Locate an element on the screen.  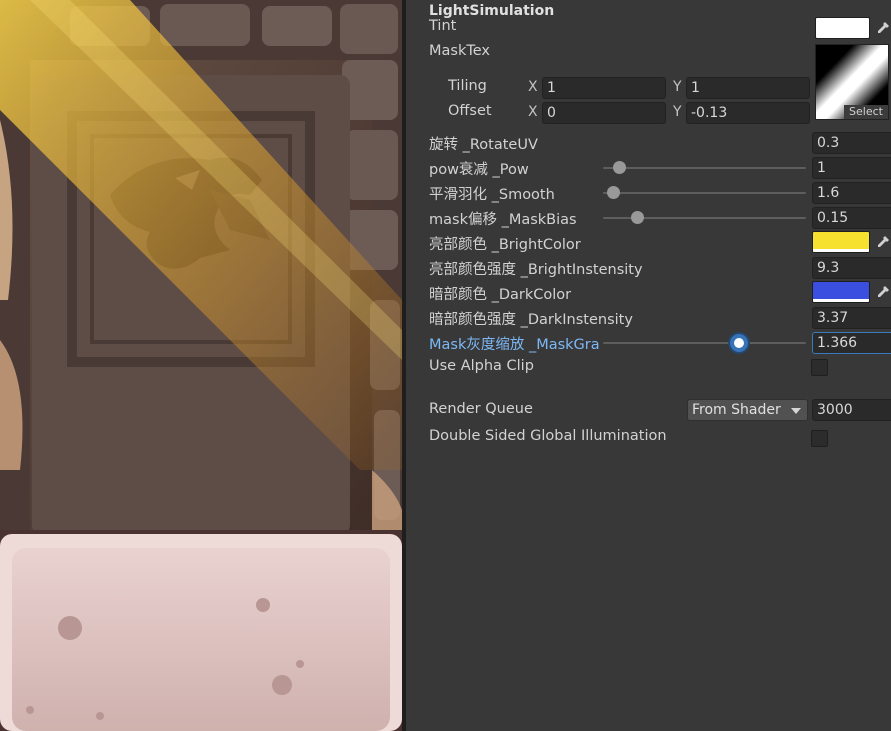
smooth-slider-thumb is located at coordinates (613, 192).